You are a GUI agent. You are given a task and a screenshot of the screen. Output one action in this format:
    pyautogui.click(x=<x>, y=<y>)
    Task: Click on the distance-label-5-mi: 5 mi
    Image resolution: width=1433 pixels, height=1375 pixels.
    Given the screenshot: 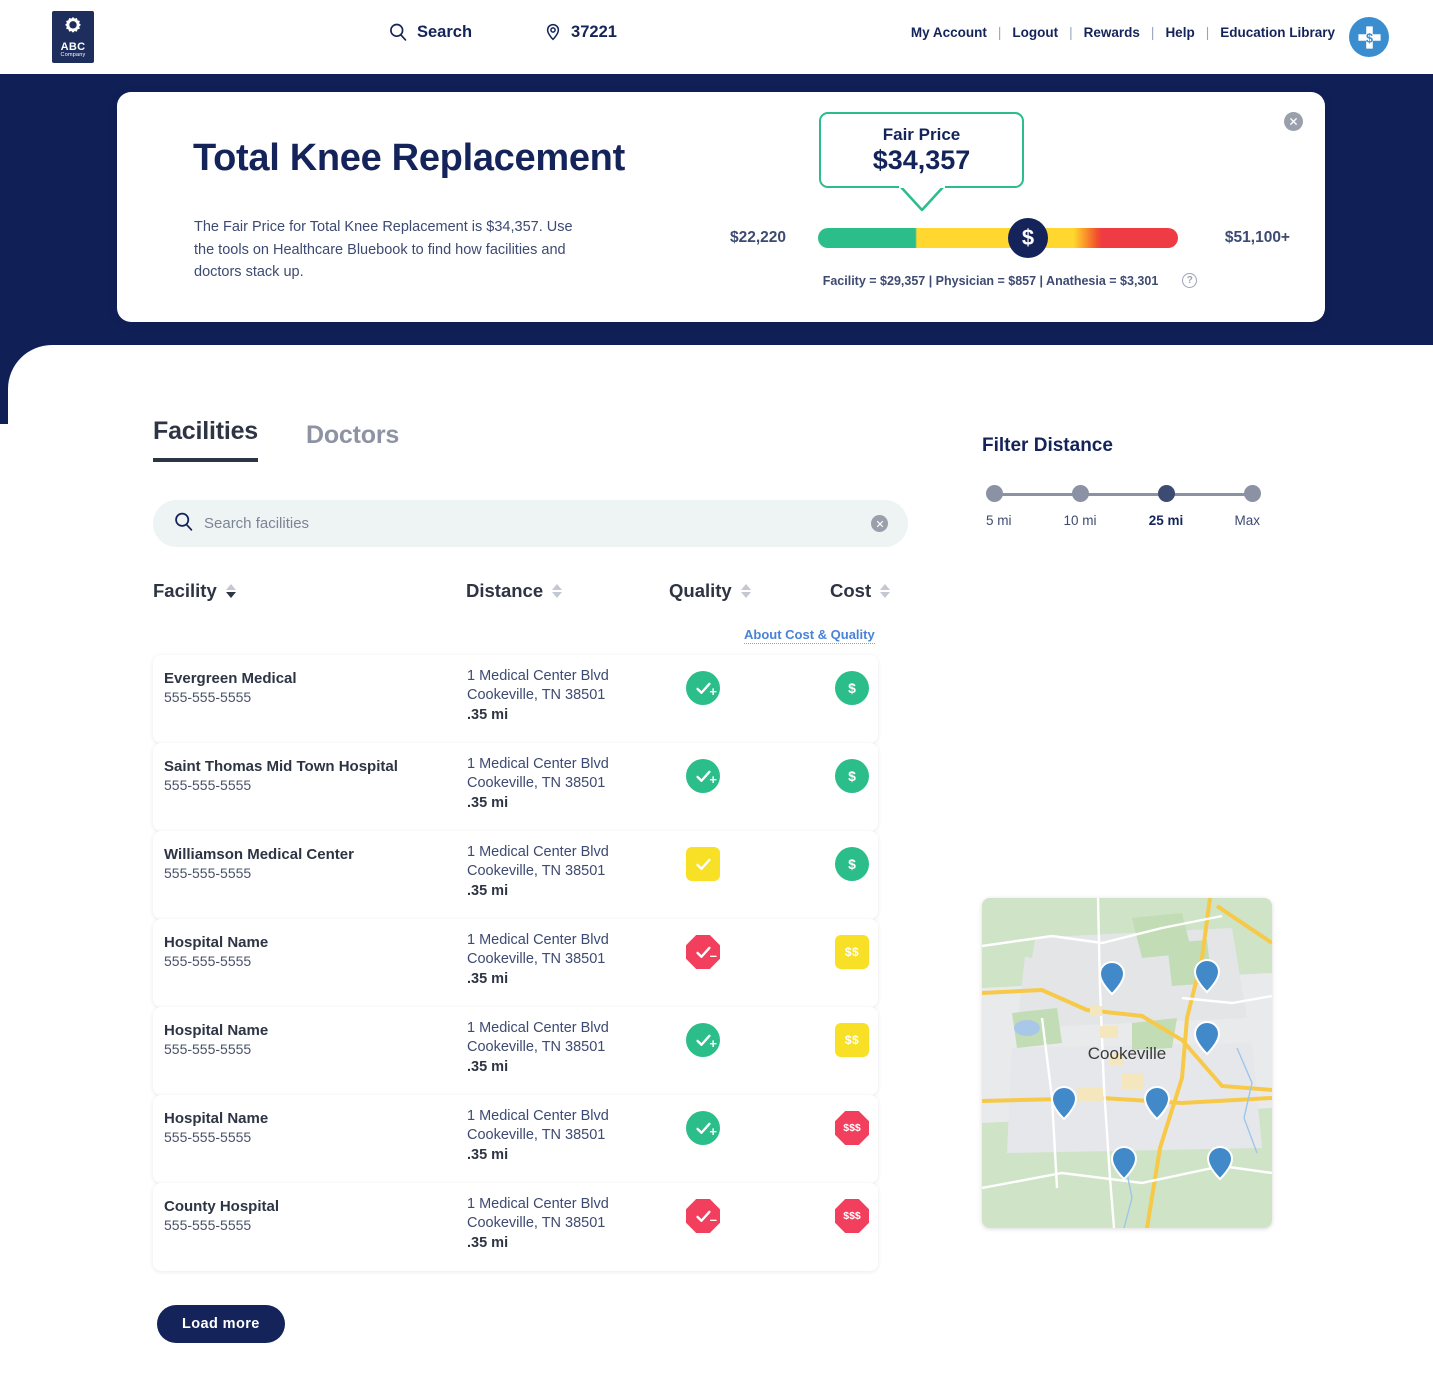 What is the action you would take?
    pyautogui.click(x=999, y=520)
    